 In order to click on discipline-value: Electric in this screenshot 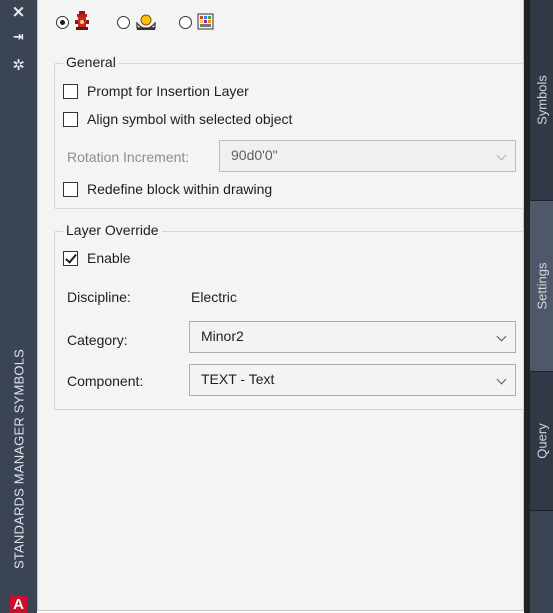, I will do `click(214, 297)`.